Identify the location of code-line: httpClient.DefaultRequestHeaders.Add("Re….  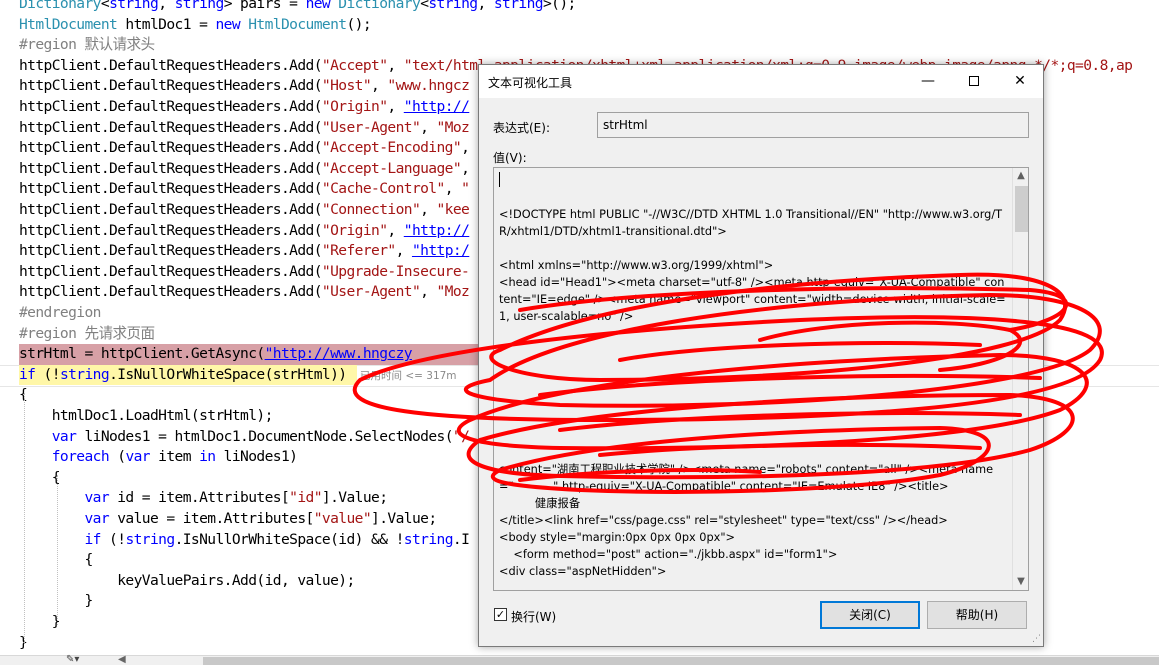
(244, 251).